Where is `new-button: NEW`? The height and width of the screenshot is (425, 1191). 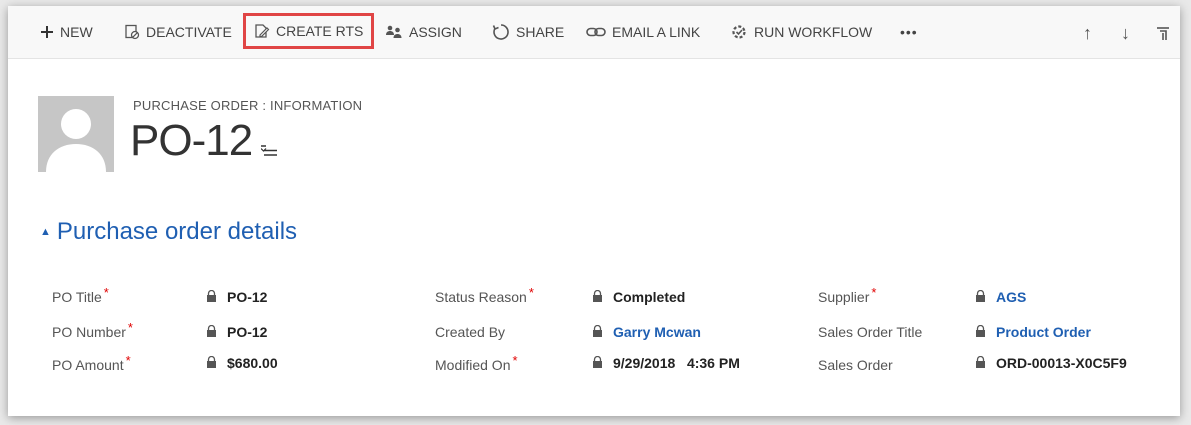
new-button: NEW is located at coordinates (66, 32).